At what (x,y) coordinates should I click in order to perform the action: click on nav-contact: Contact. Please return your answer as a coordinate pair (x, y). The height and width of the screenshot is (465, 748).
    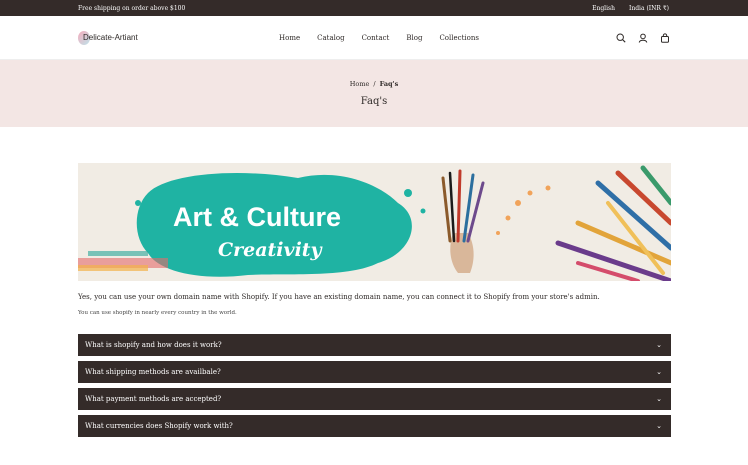
    Looking at the image, I should click on (376, 38).